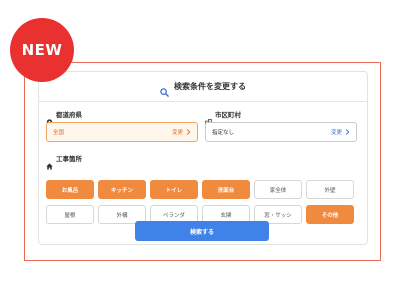  What do you see at coordinates (164, 89) in the screenshot?
I see `search-icon` at bounding box center [164, 89].